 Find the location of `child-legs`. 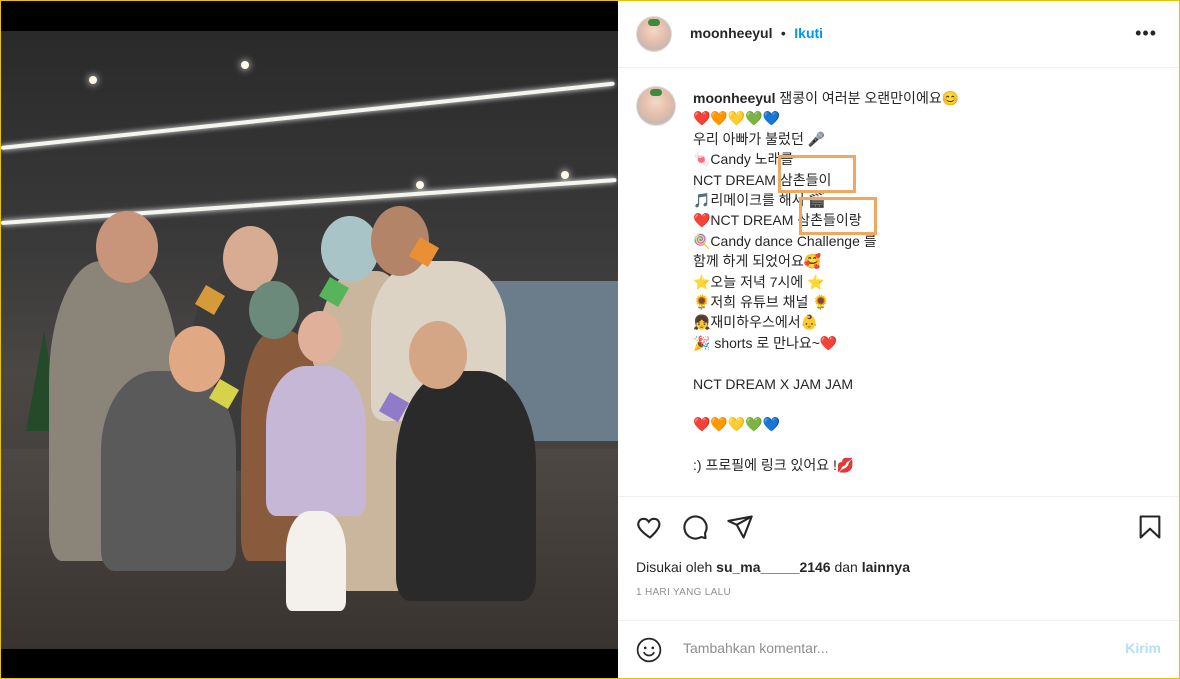

child-legs is located at coordinates (316, 561).